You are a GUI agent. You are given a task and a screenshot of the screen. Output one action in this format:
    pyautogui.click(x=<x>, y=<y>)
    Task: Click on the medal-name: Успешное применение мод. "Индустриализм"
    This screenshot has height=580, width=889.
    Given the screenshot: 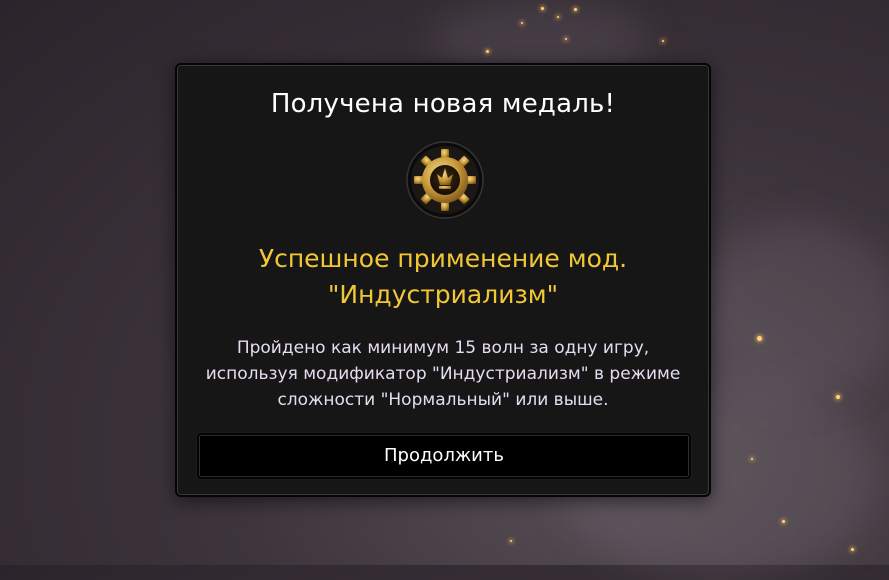 What is the action you would take?
    pyautogui.click(x=443, y=276)
    